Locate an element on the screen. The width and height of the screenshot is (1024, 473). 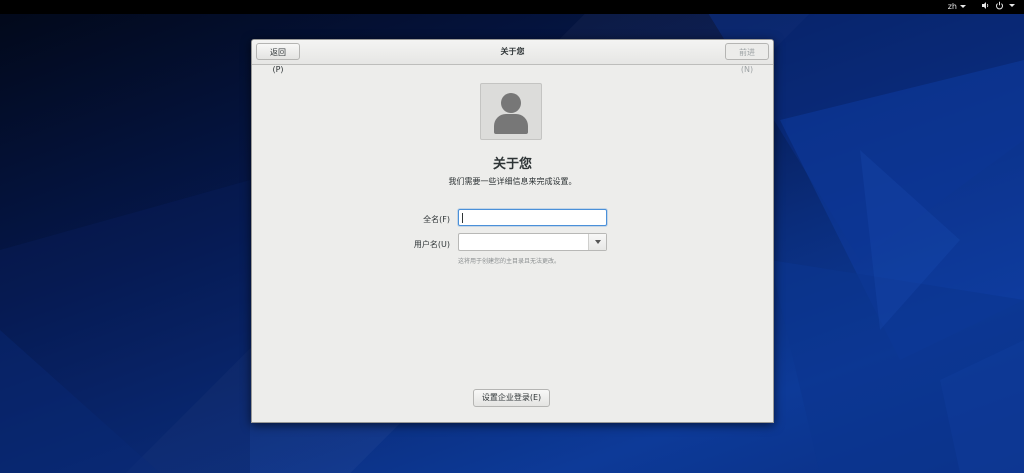
volume-icon is located at coordinates (985, 5).